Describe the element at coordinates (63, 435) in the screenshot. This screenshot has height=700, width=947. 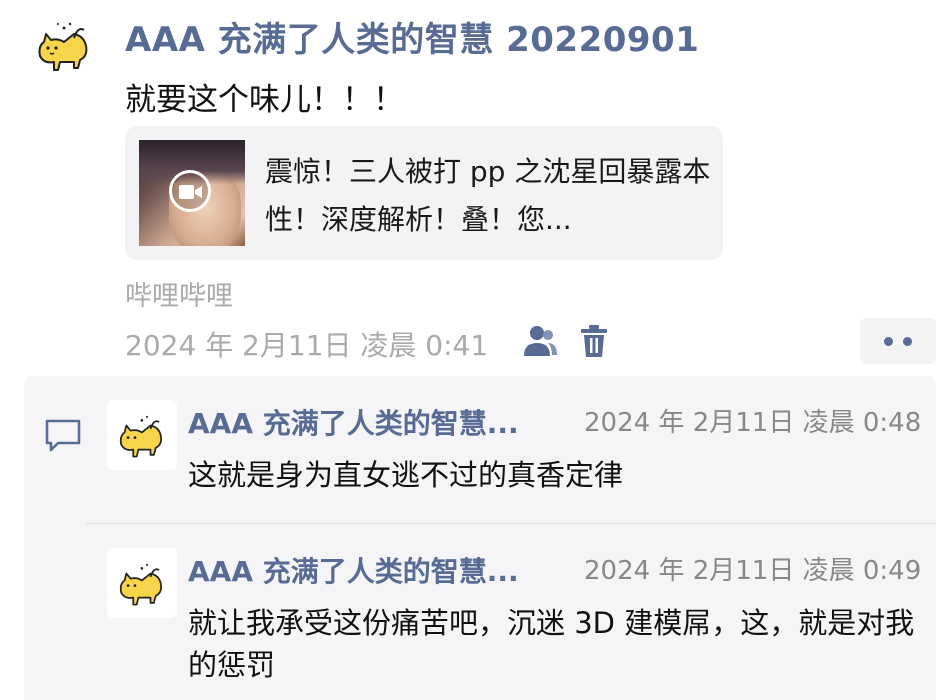
I see `comment-icon` at that location.